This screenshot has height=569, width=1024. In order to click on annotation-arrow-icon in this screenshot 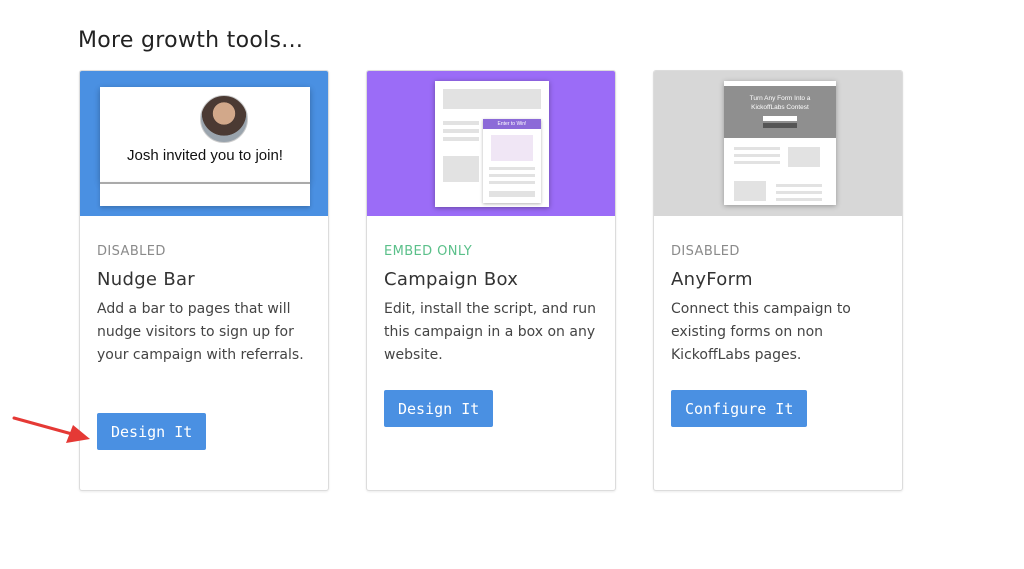, I will do `click(51, 429)`.